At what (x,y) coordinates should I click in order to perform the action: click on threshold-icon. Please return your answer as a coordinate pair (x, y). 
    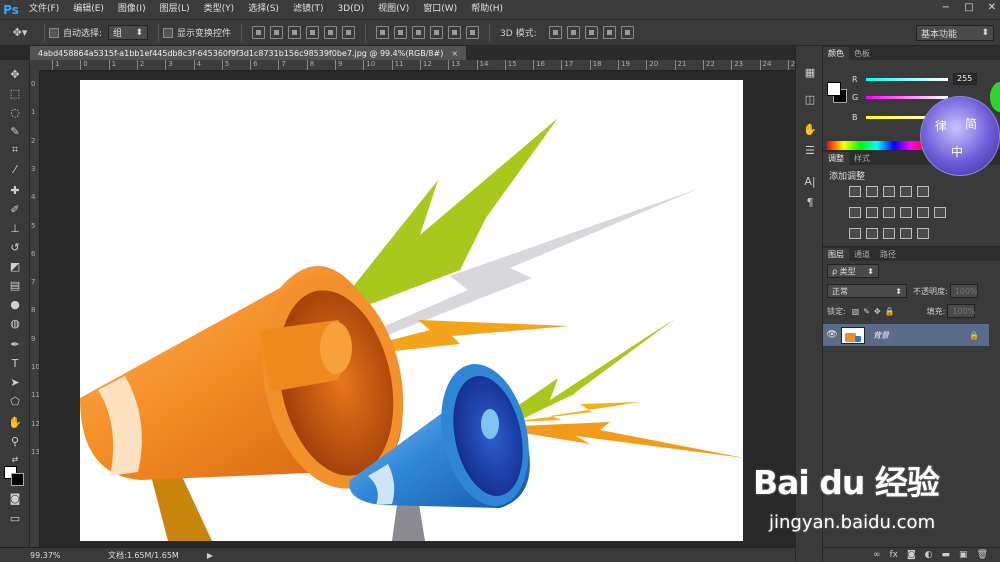
    Looking at the image, I should click on (889, 233).